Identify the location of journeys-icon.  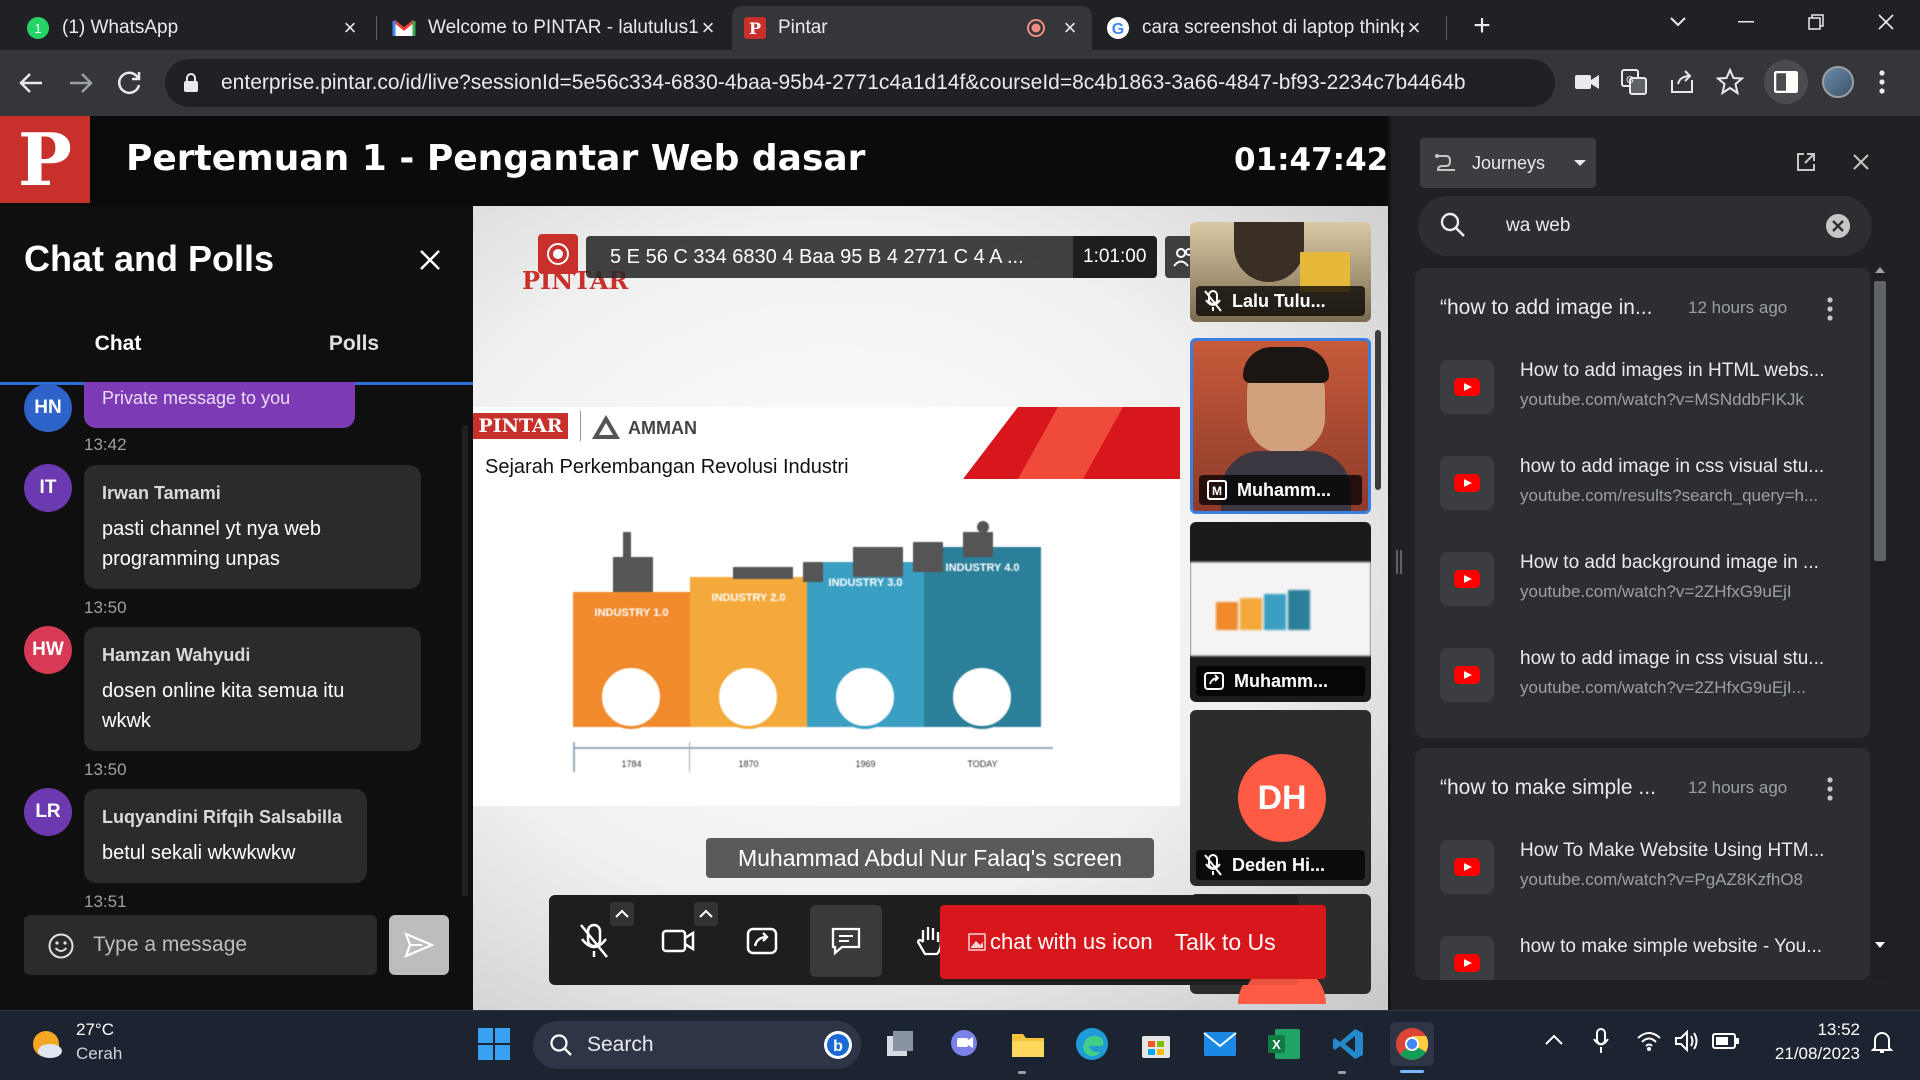
(1446, 163).